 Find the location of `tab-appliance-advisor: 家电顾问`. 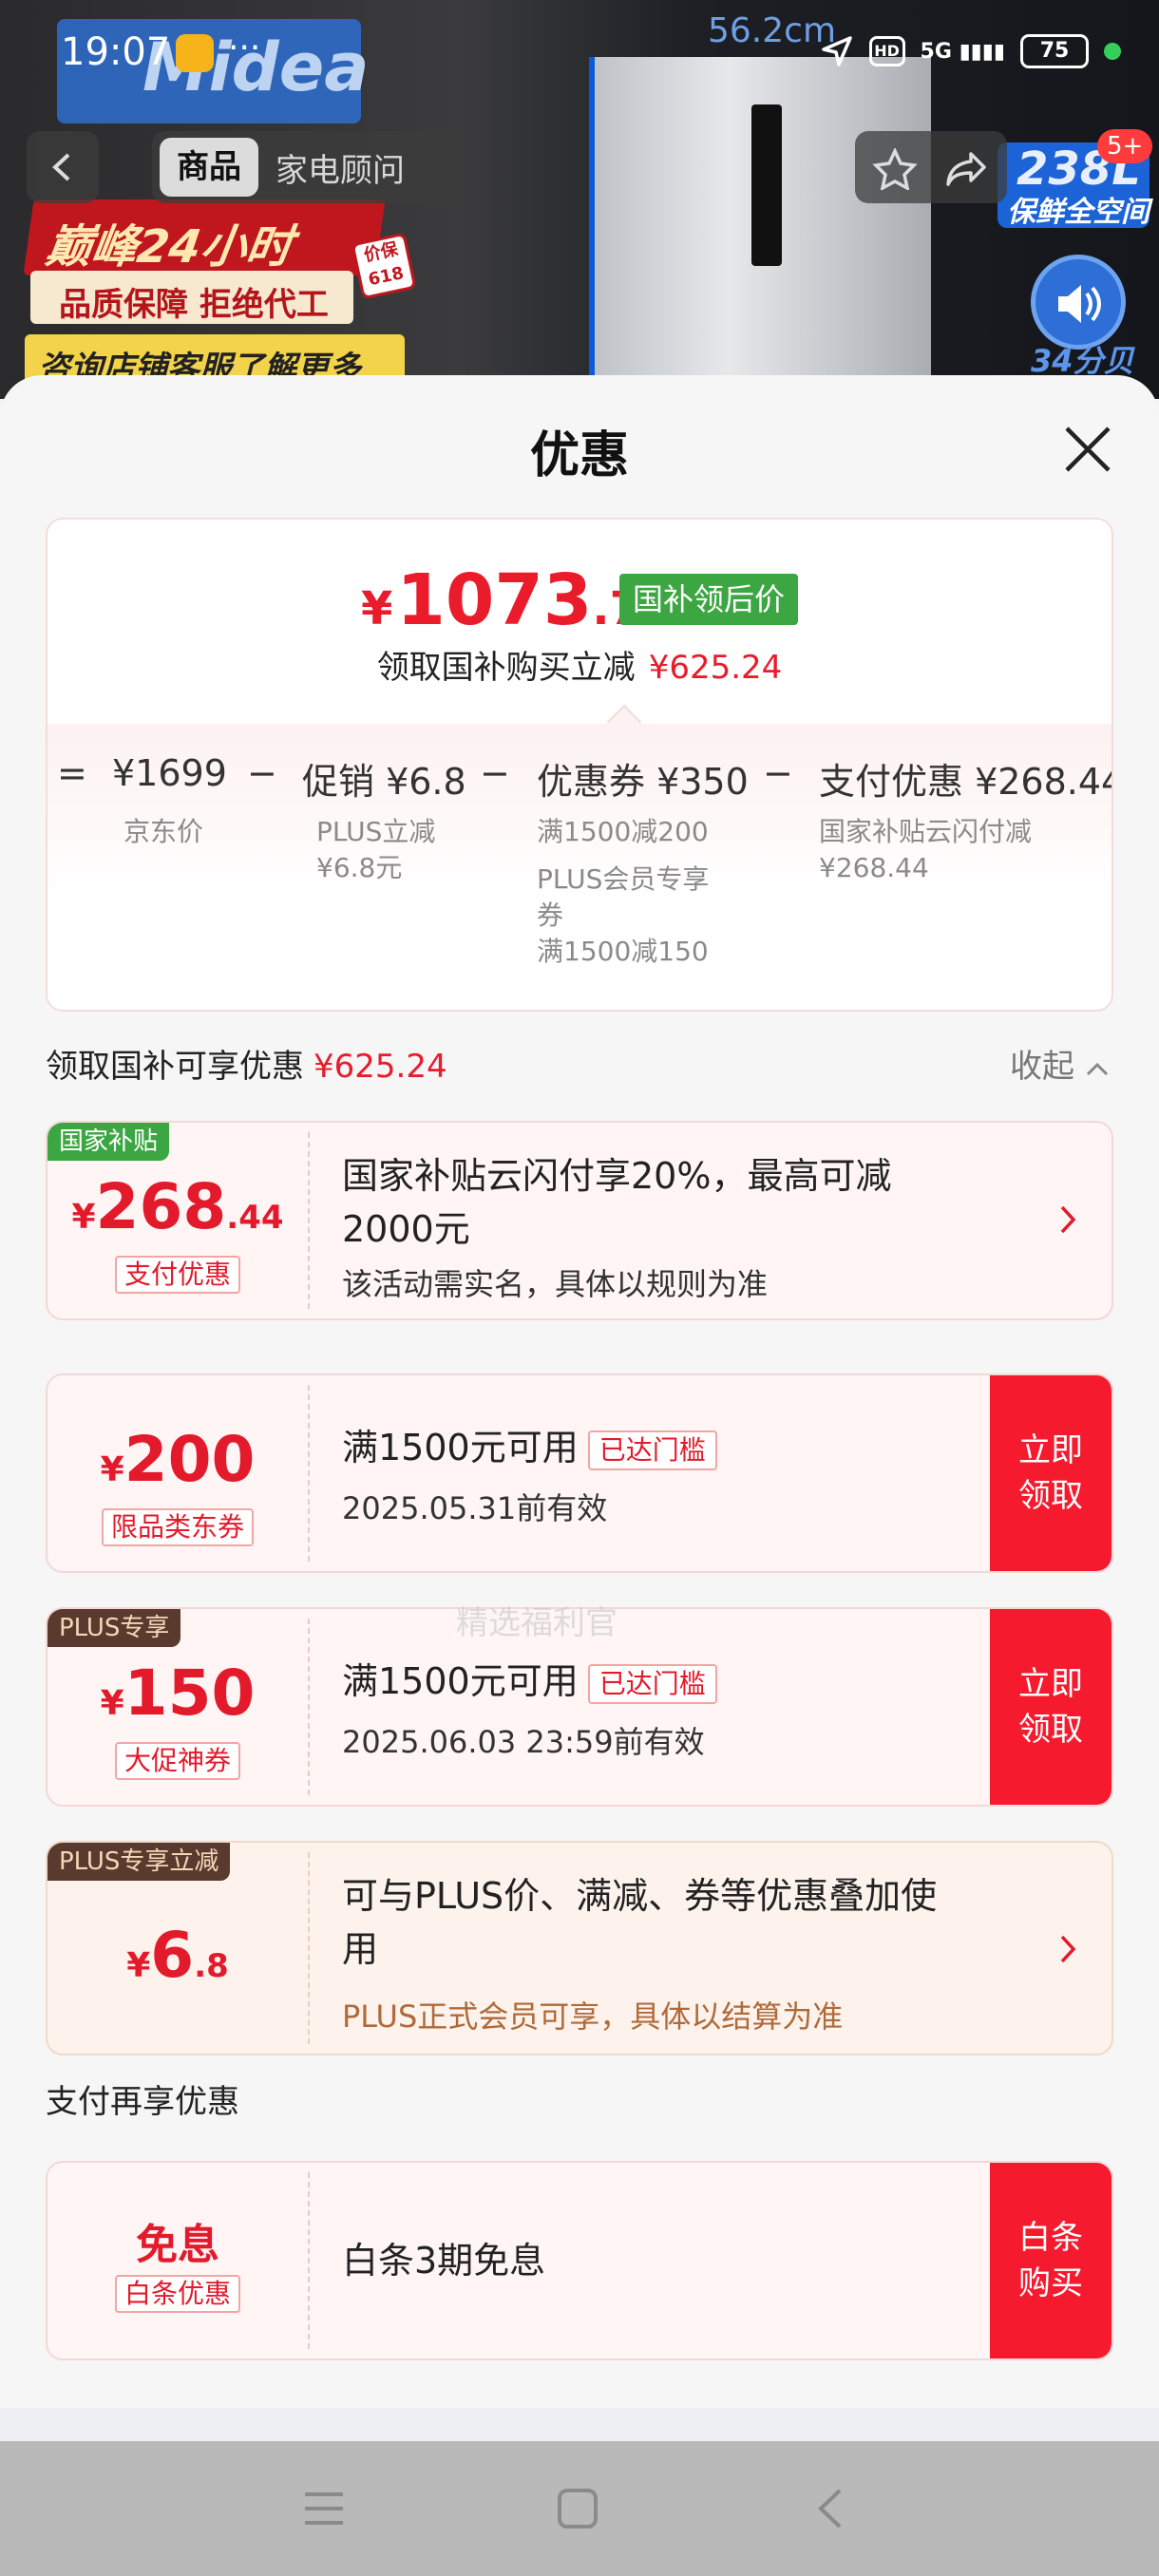

tab-appliance-advisor: 家电顾问 is located at coordinates (340, 167).